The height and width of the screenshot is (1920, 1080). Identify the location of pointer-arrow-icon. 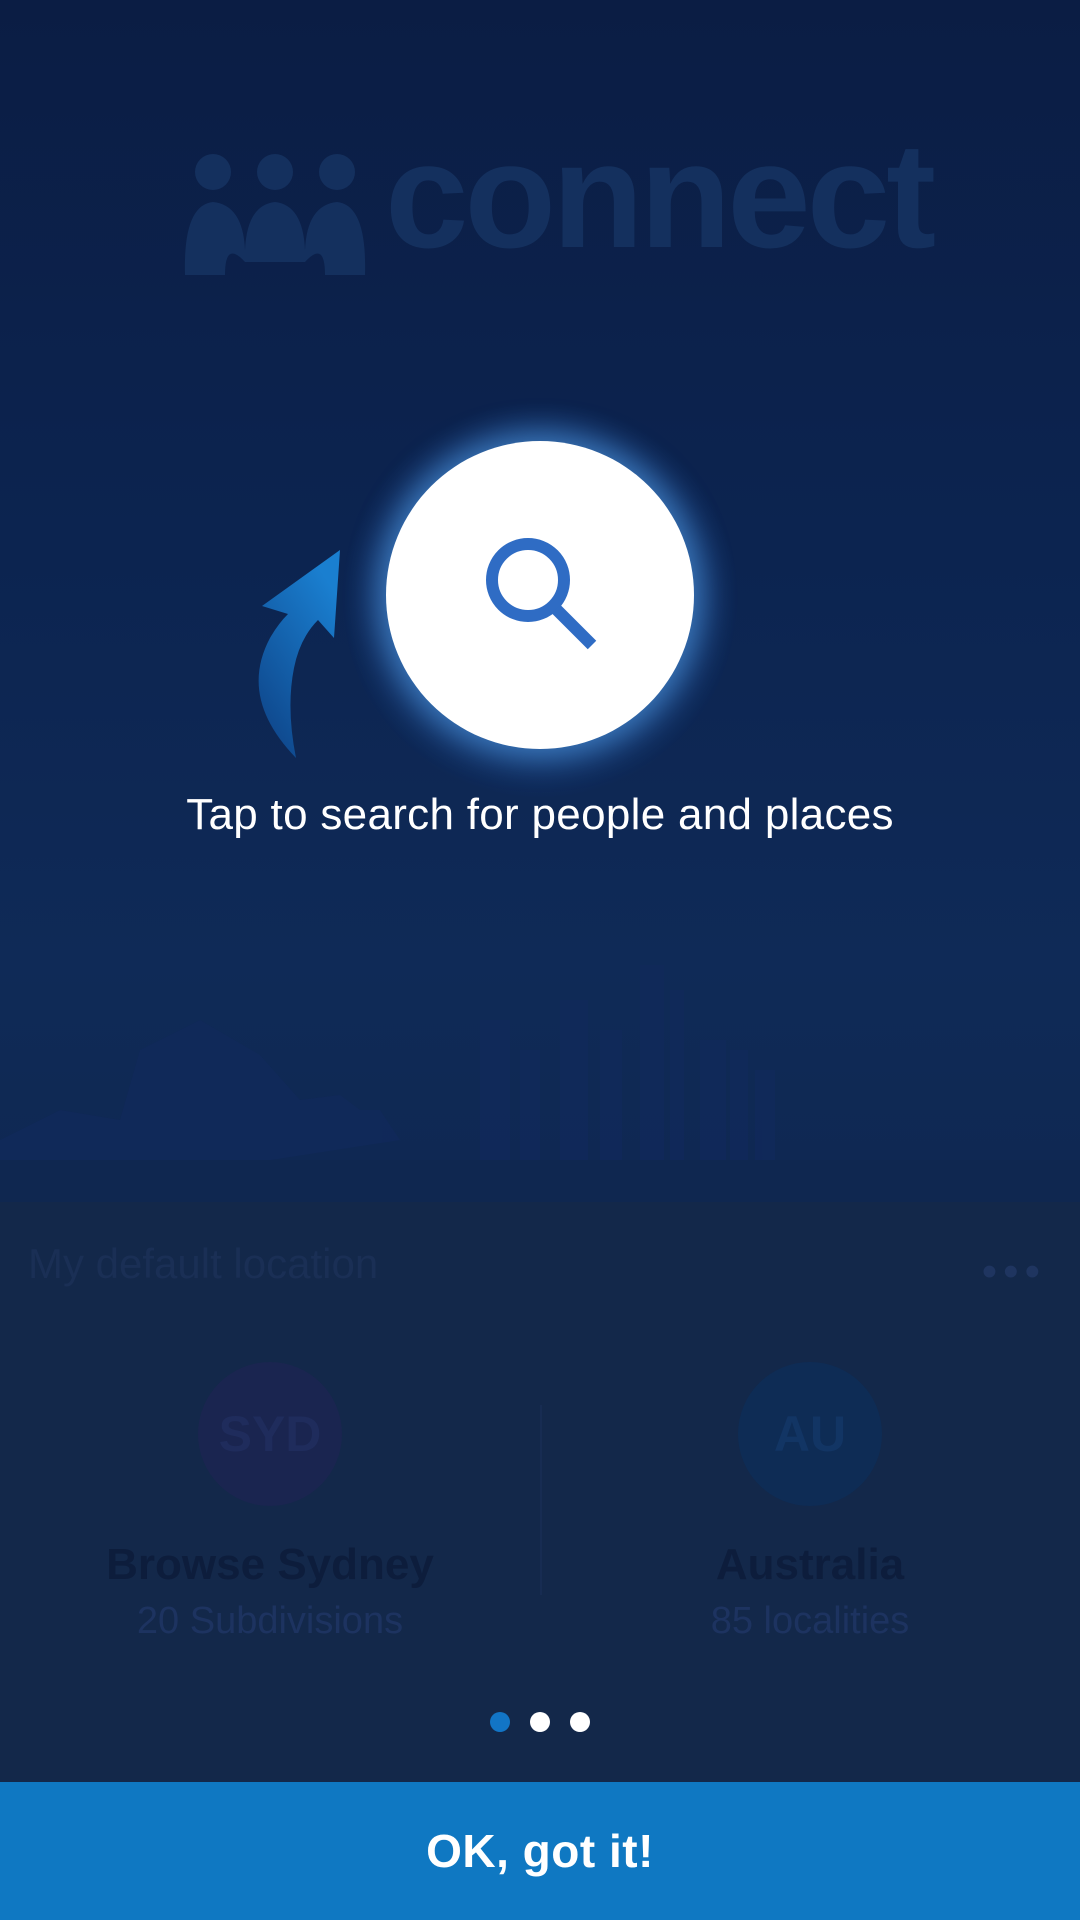
(299, 654).